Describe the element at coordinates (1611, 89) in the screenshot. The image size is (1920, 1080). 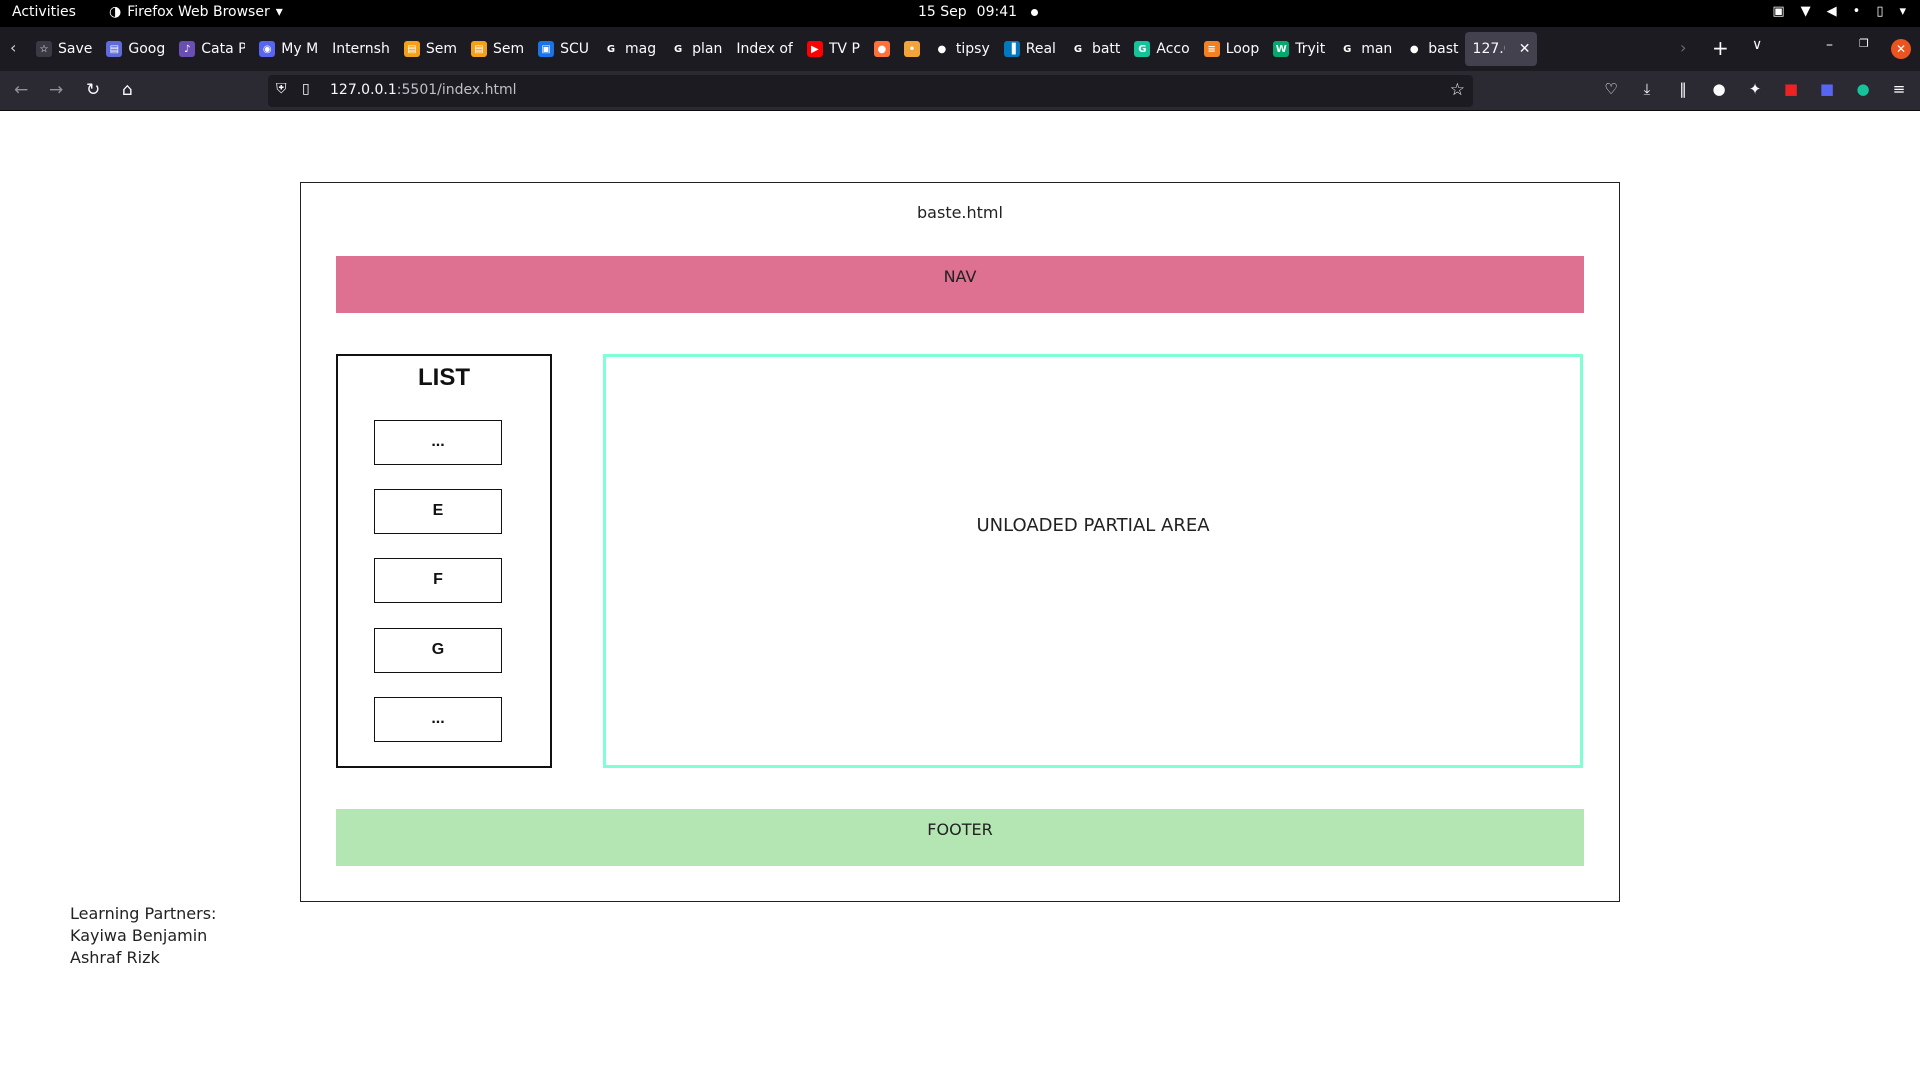
I see `pocket-icon: ♡` at that location.